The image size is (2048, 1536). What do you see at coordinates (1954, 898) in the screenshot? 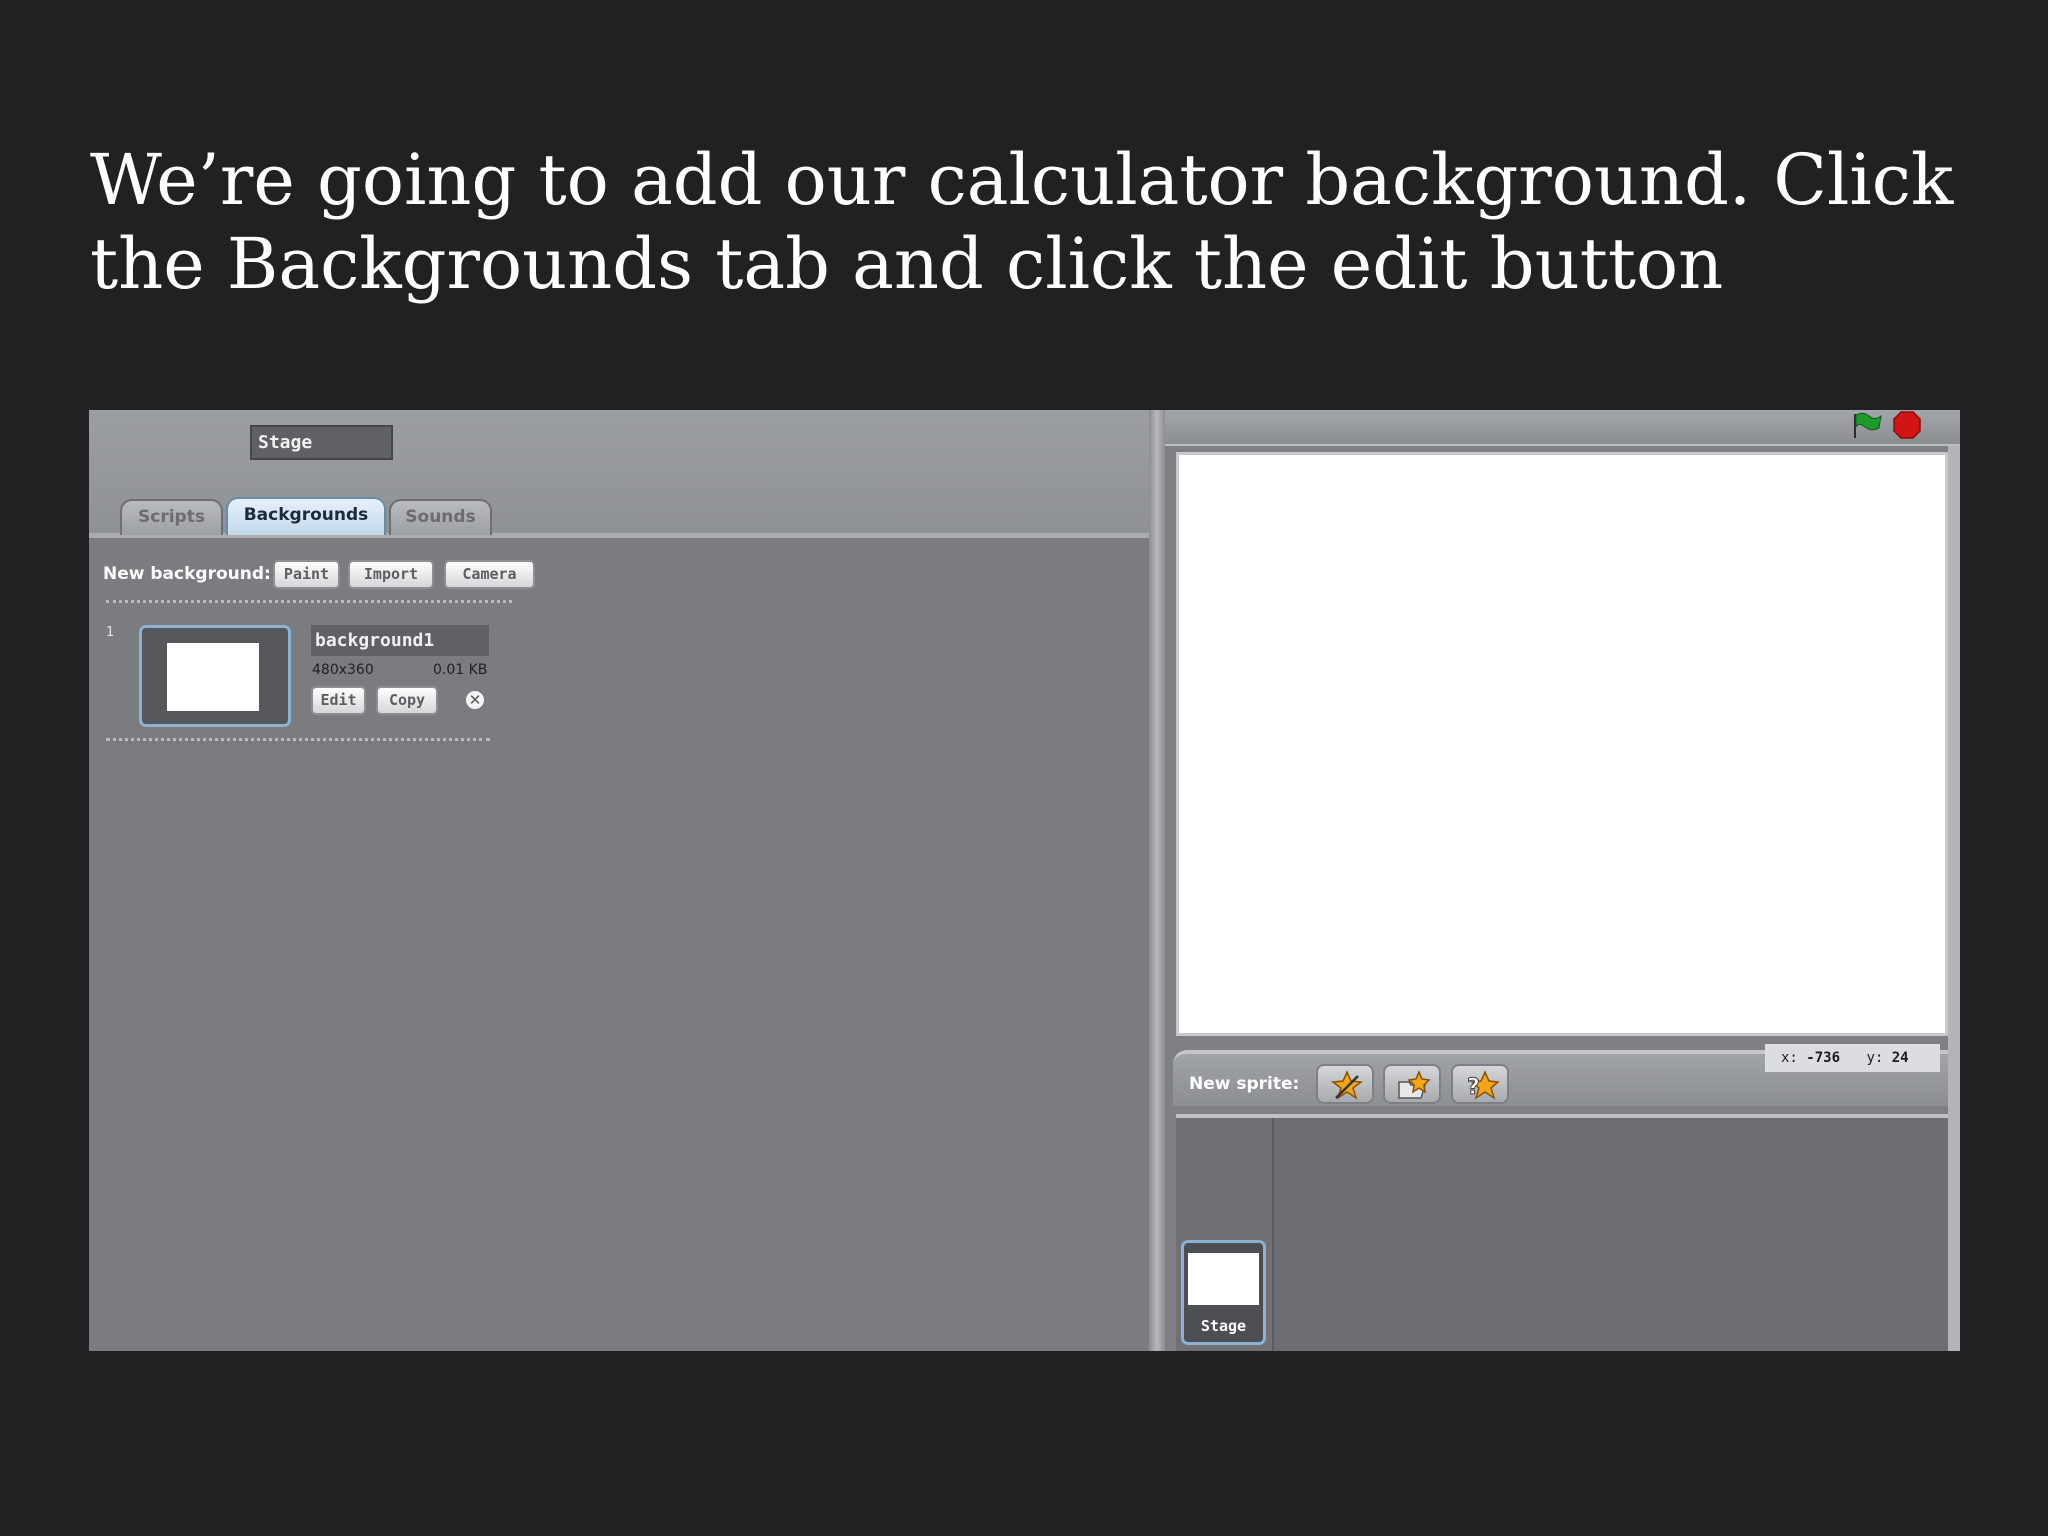
I see `right-edge` at bounding box center [1954, 898].